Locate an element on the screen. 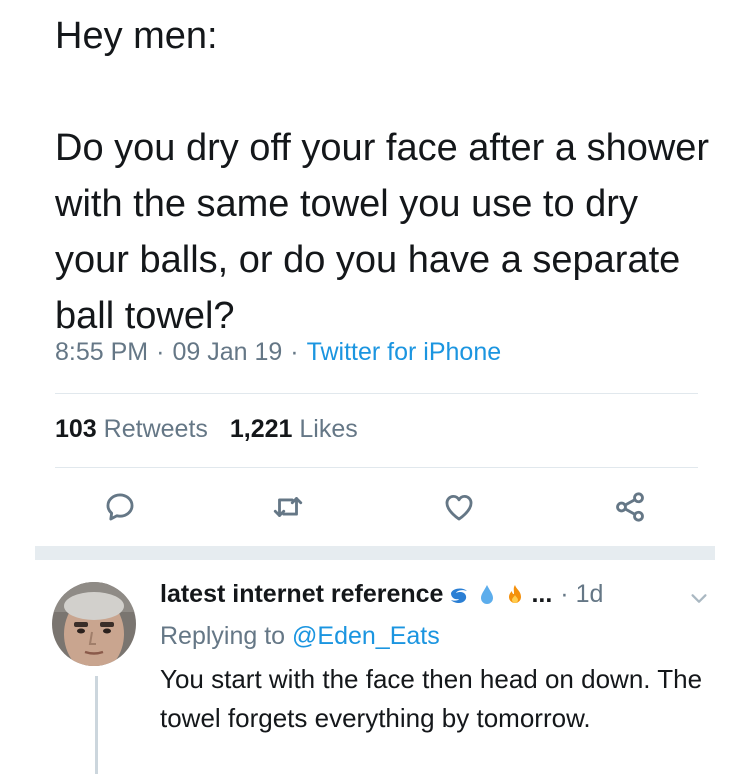 The height and width of the screenshot is (774, 750). reply-button is located at coordinates (120, 507).